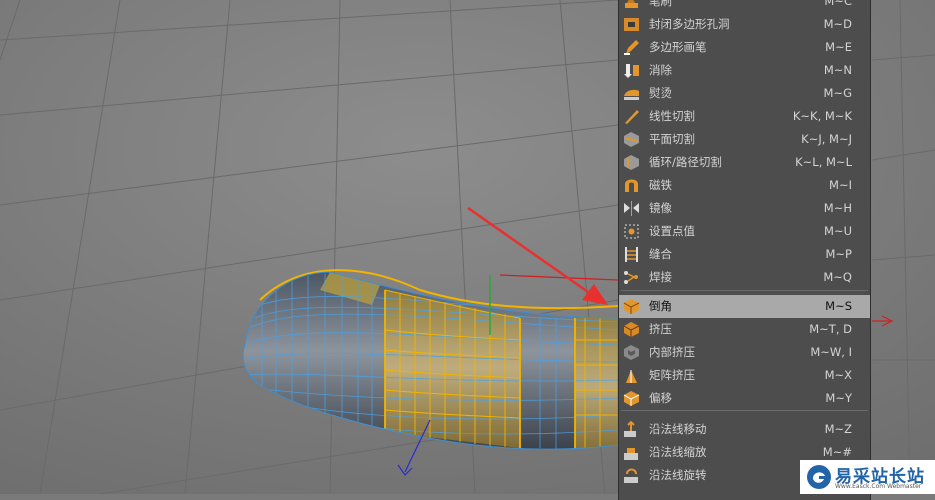  Describe the element at coordinates (631, 5) in the screenshot. I see `brush-icon` at that location.